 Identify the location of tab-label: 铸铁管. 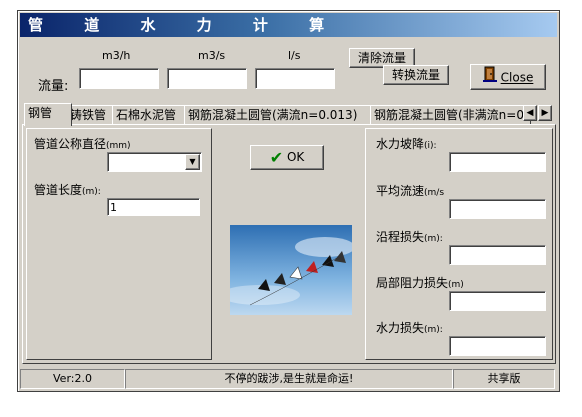
(88, 115).